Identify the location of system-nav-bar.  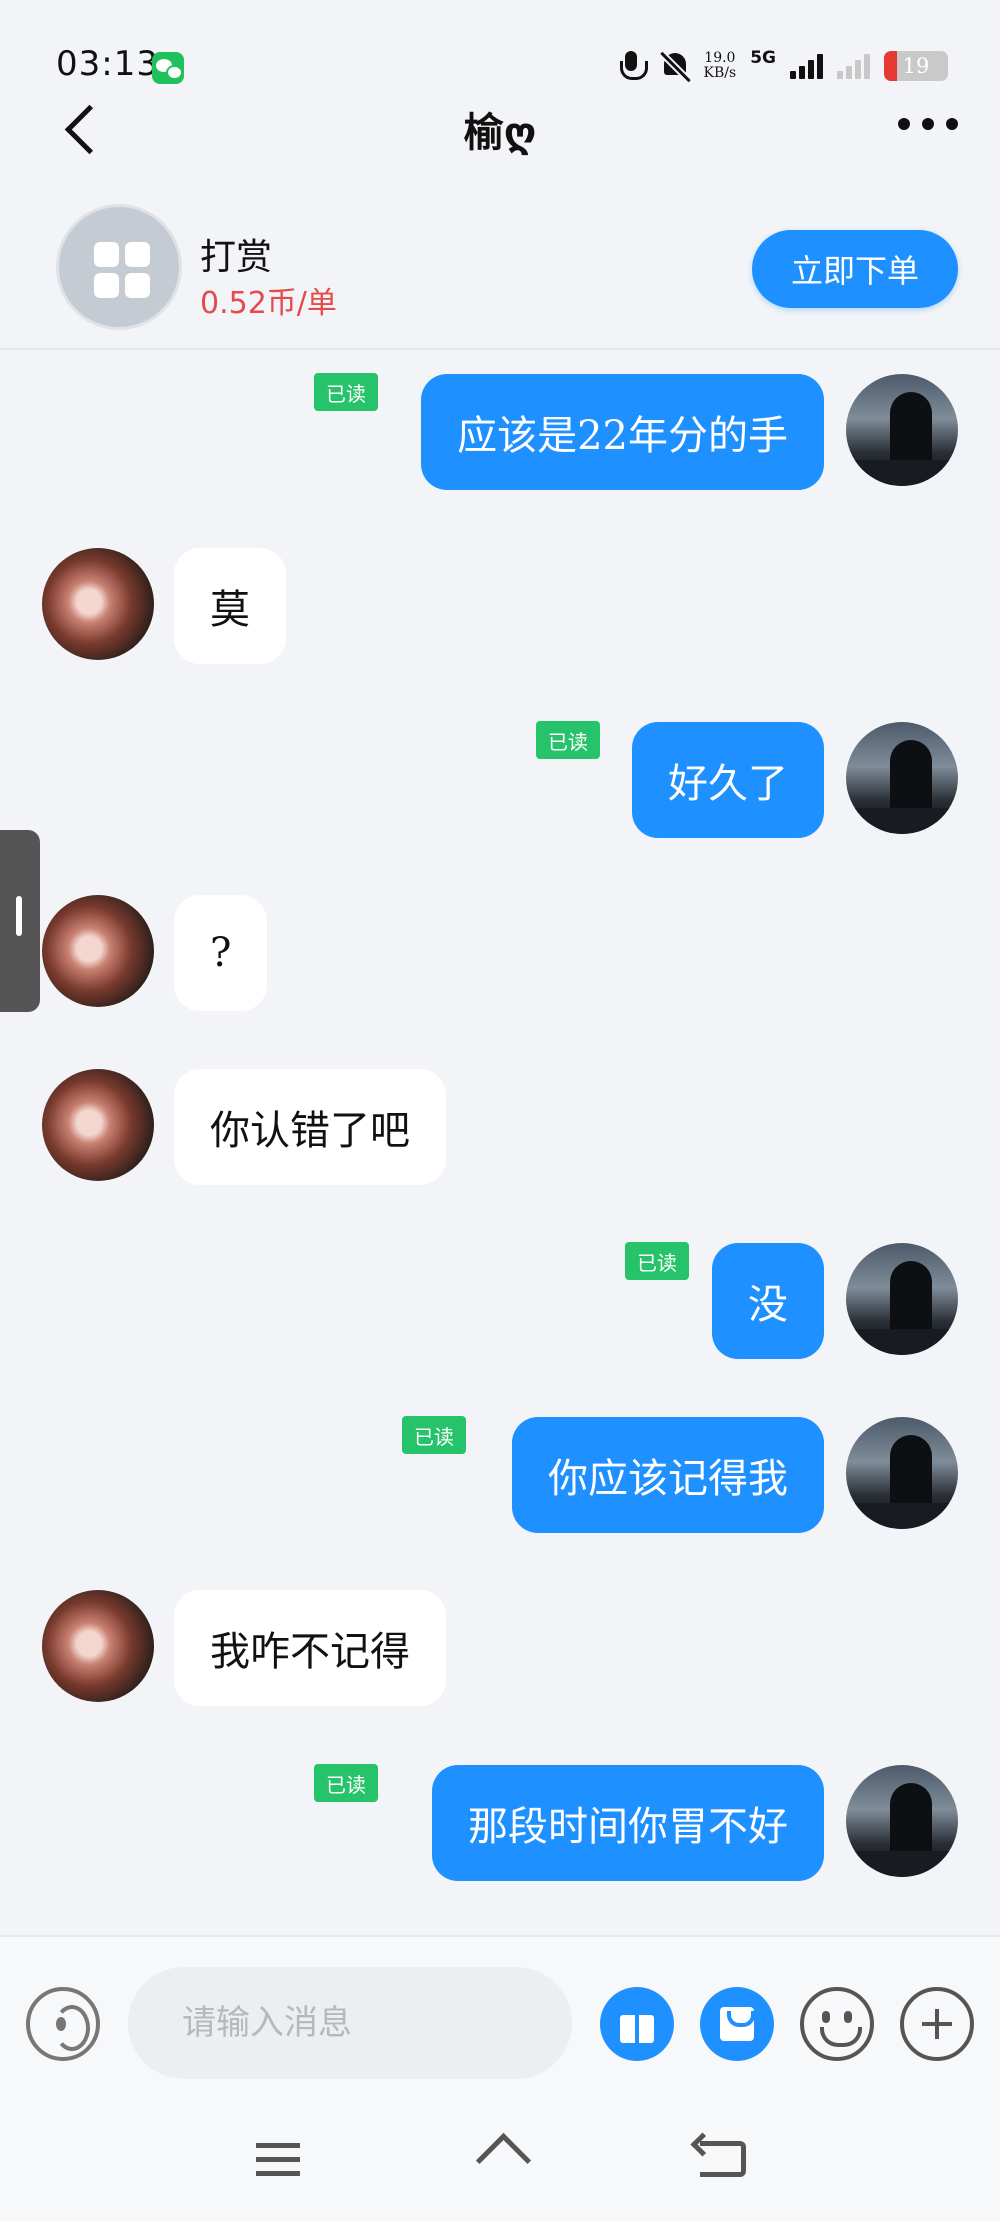
(500, 2163).